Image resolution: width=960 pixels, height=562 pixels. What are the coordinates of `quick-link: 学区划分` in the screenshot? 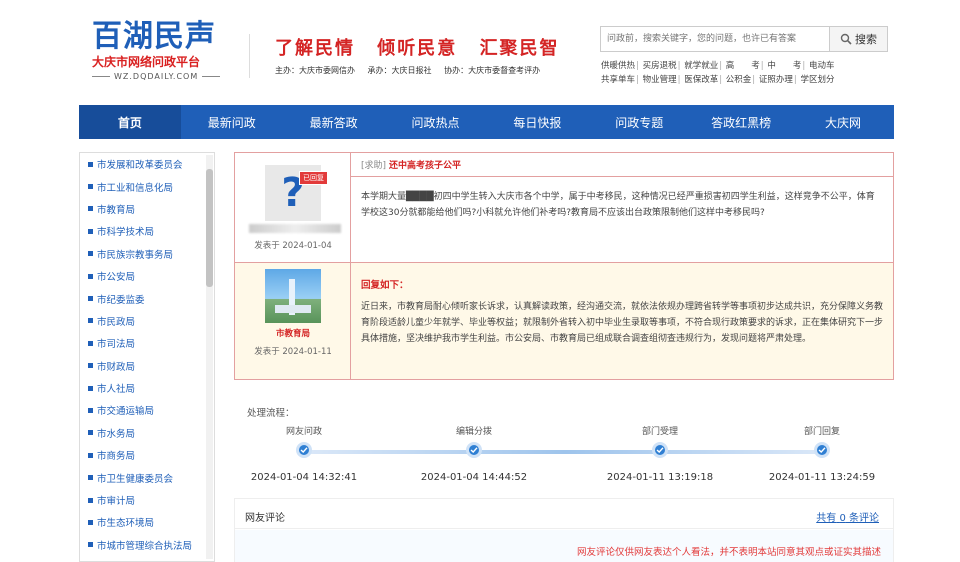 It's located at (817, 80).